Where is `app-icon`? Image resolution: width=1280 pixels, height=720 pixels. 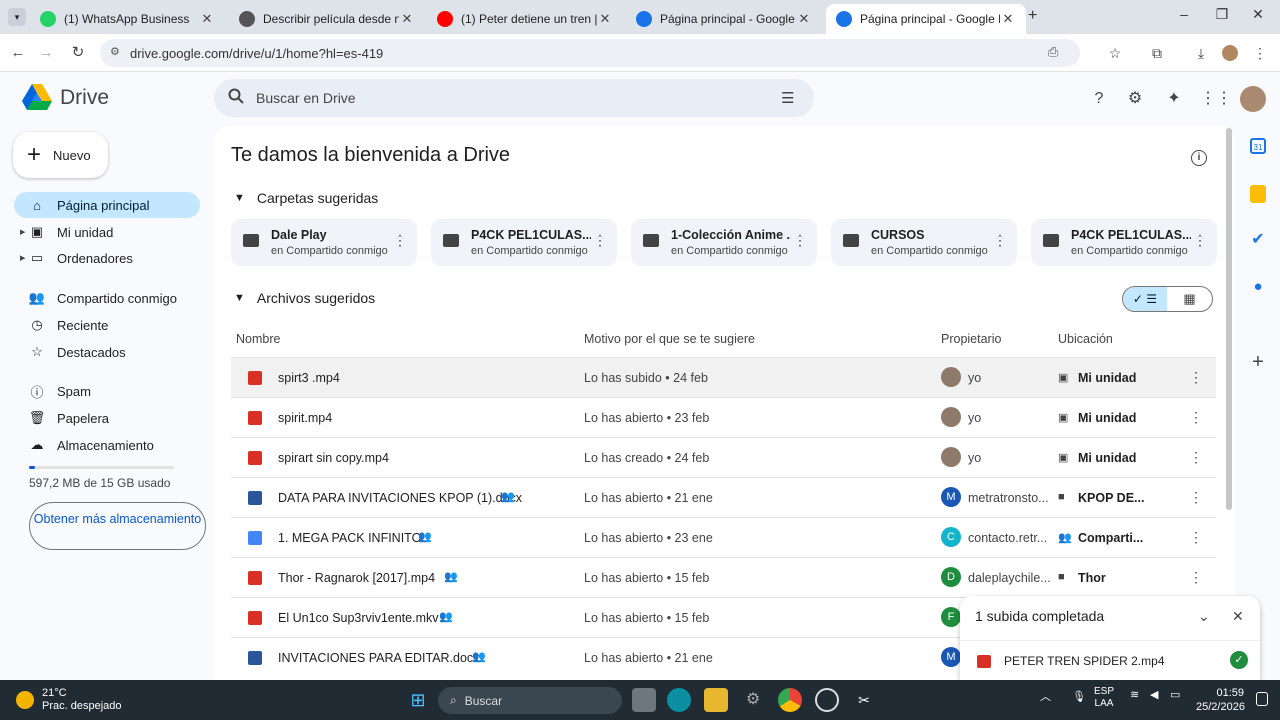
app-icon is located at coordinates (827, 700).